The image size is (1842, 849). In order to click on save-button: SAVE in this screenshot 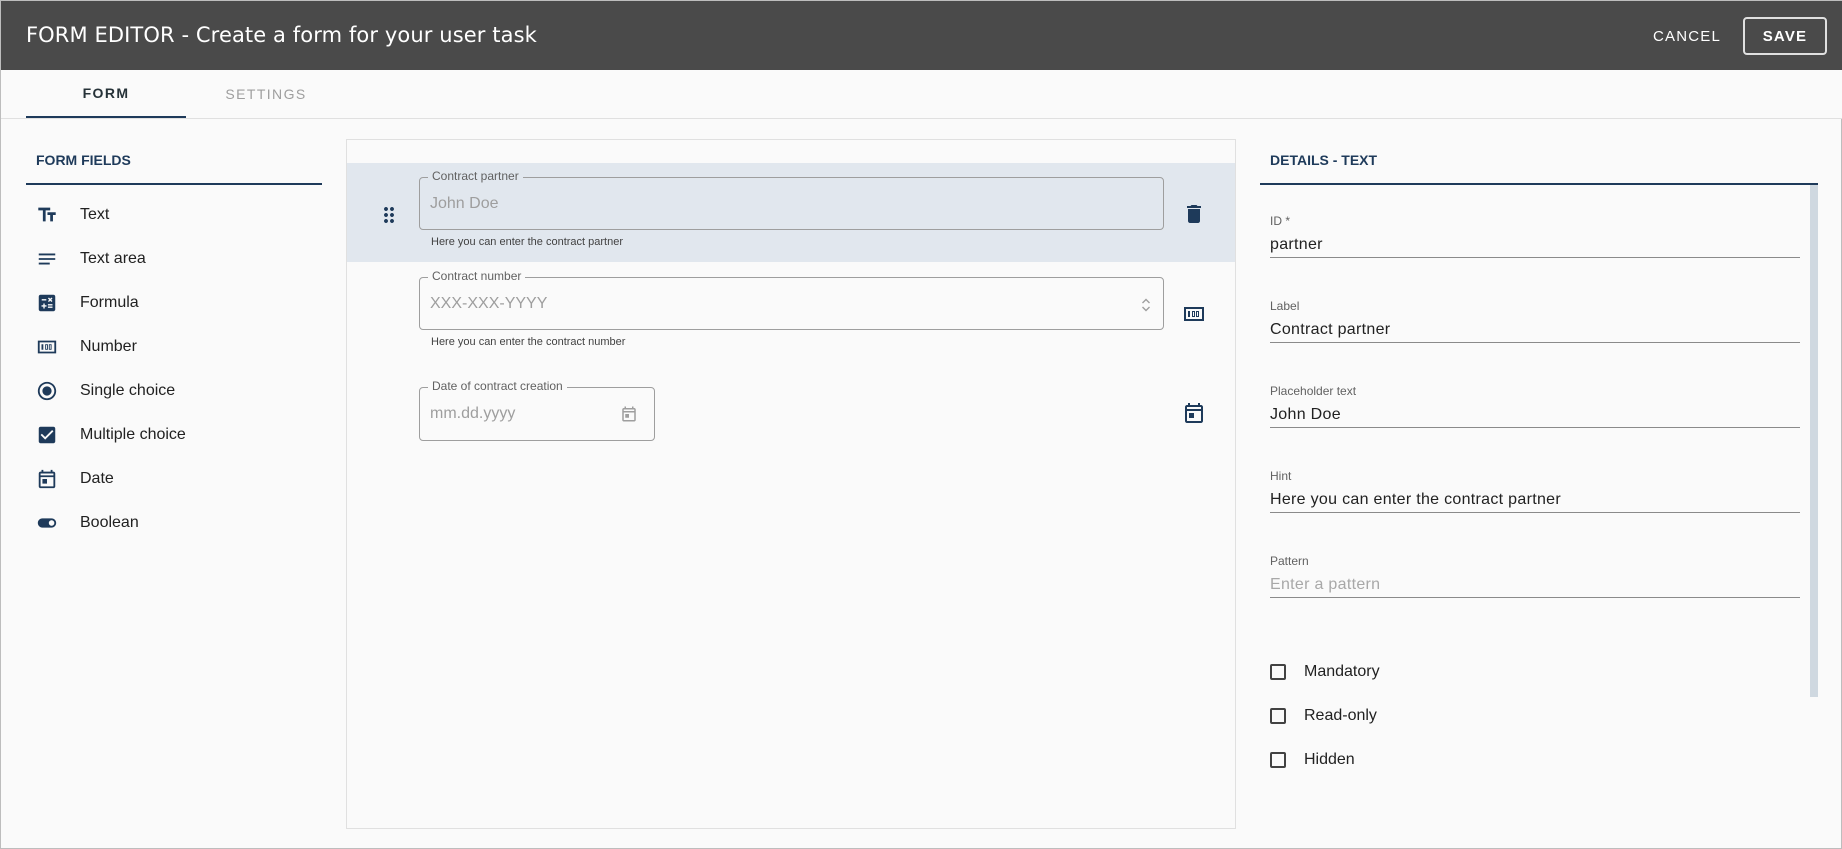, I will do `click(1785, 36)`.